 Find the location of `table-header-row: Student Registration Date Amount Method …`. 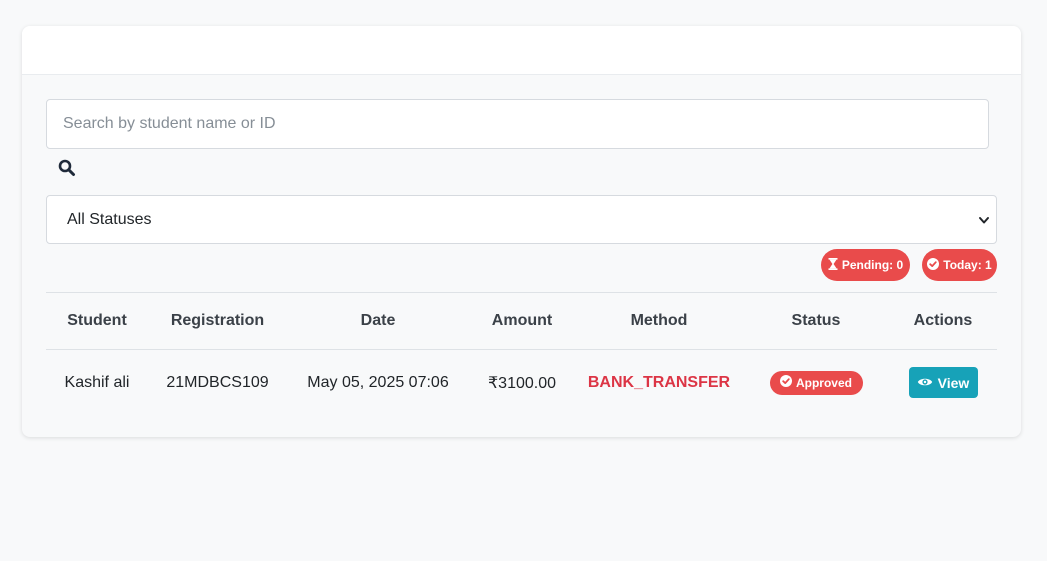

table-header-row: Student Registration Date Amount Method … is located at coordinates (521, 321).